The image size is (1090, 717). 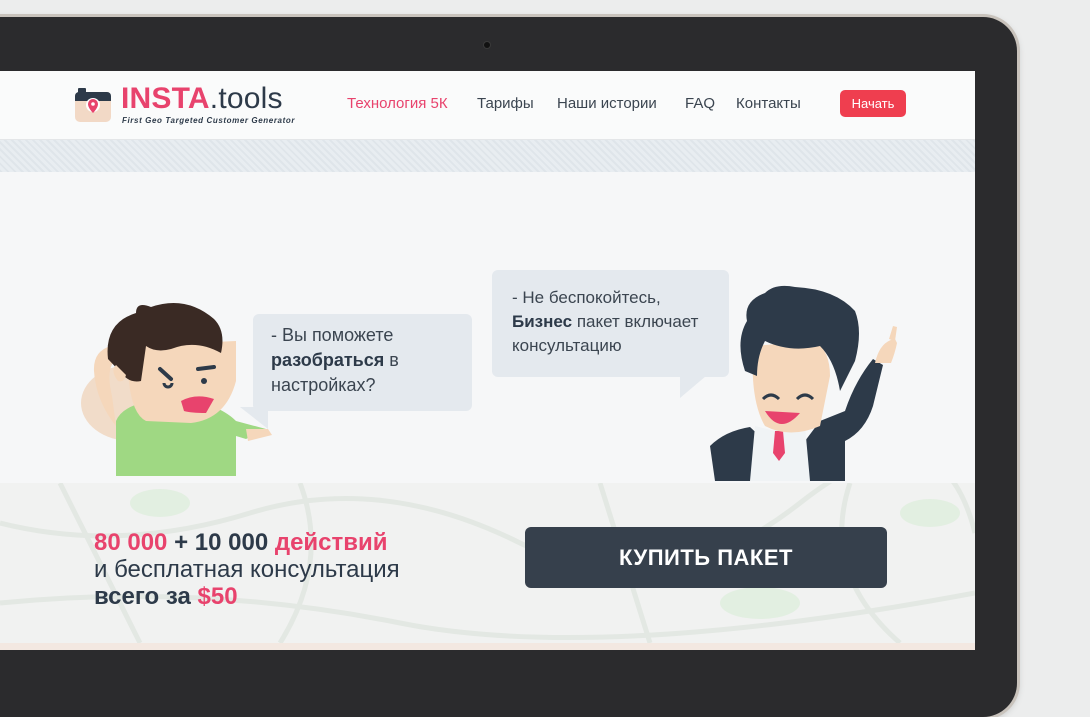 I want to click on logo-camera-pin-icon, so click(x=93, y=105).